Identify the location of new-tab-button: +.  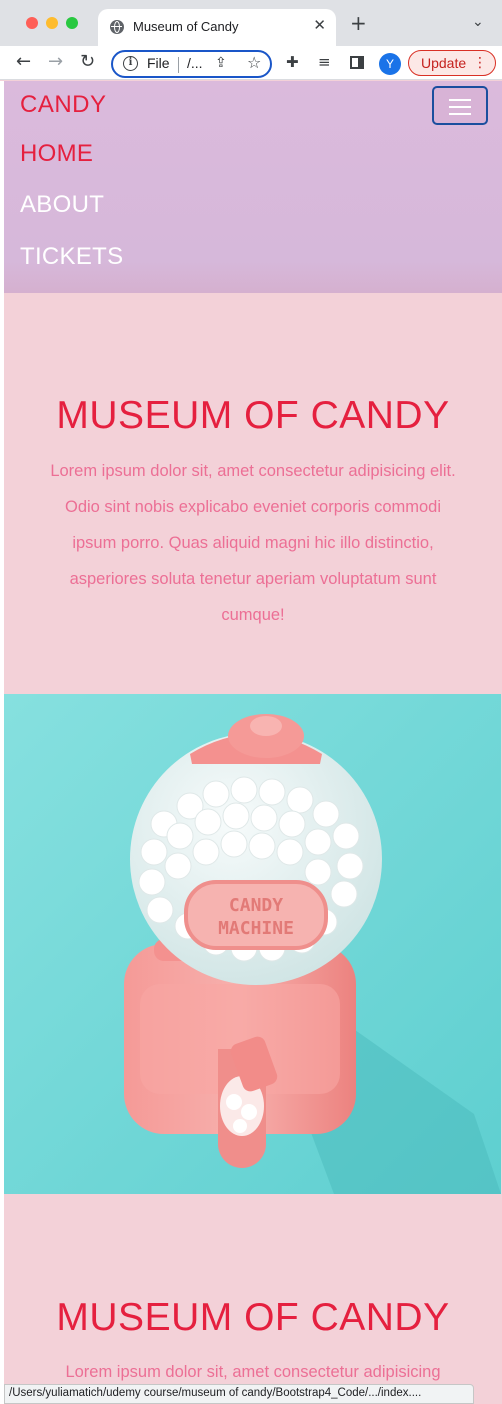
(358, 23).